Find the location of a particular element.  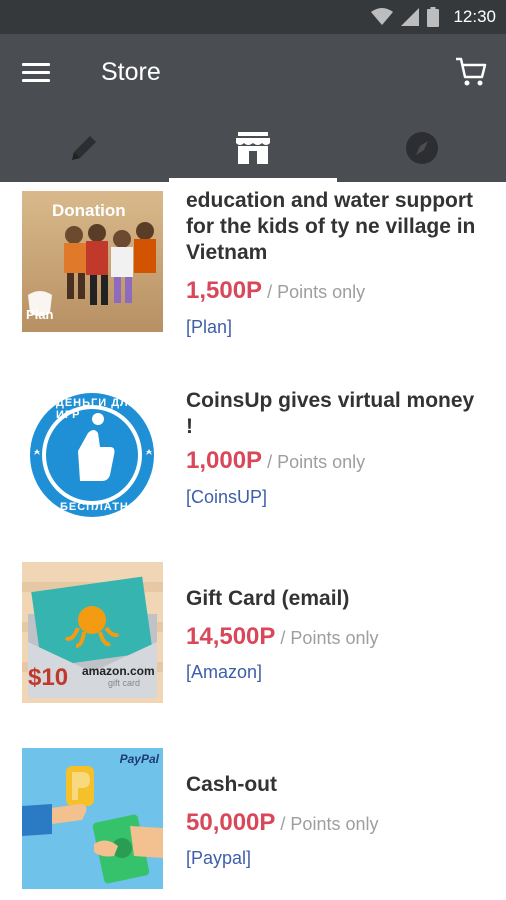

item-price-row: 14,500P / Points only is located at coordinates (282, 637).